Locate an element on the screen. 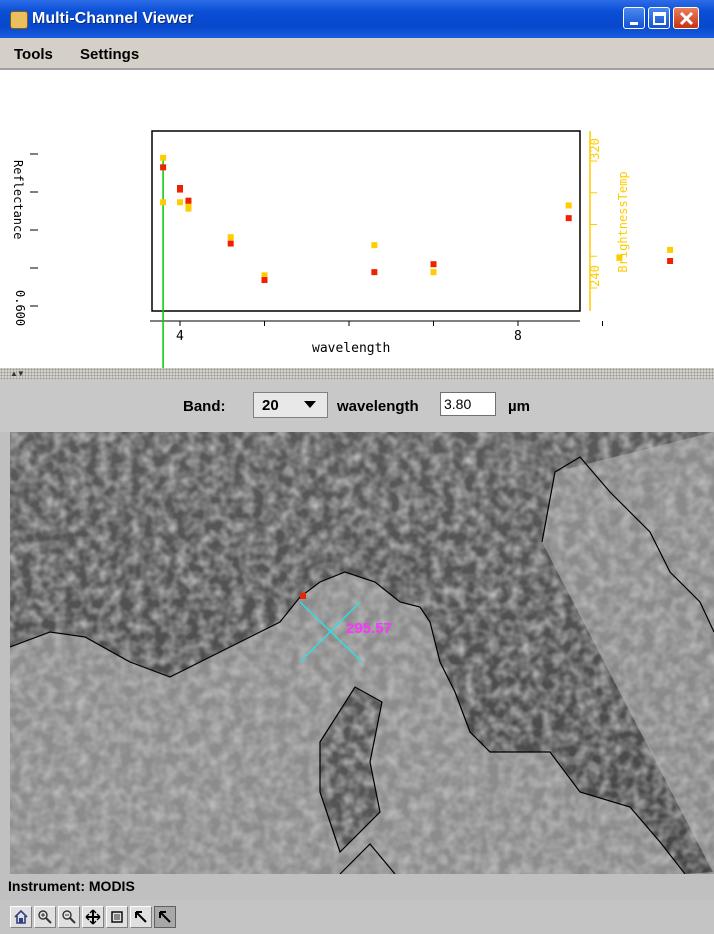 The image size is (714, 934). plot-frame is located at coordinates (366, 221).